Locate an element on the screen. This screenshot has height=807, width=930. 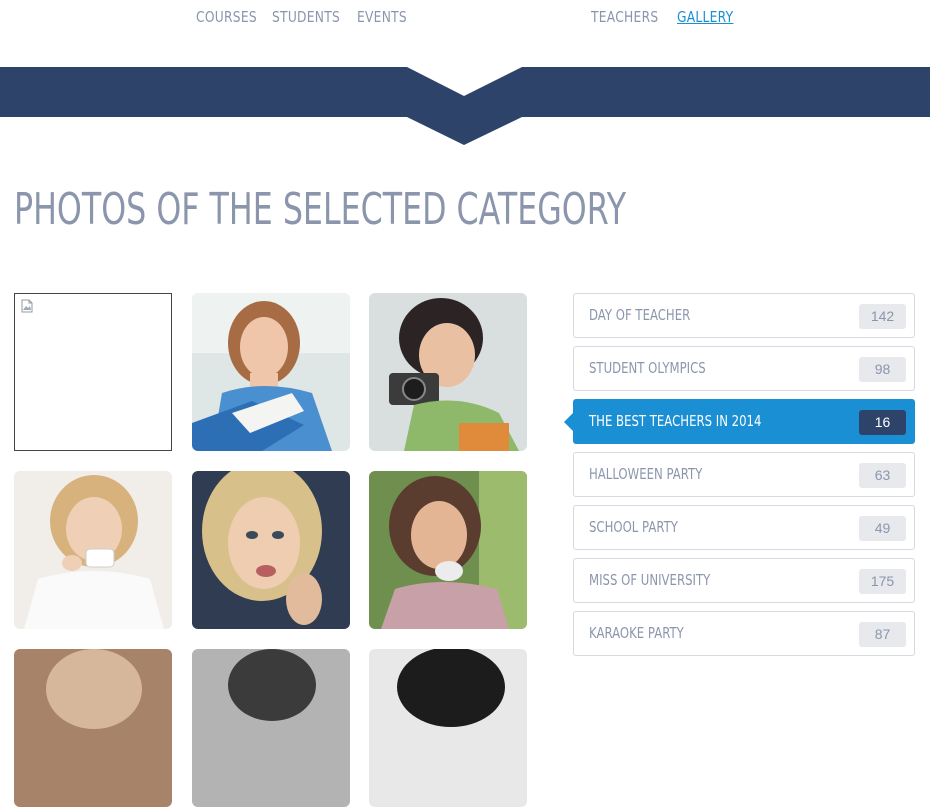
category-best-teachers-2014: The best teachers in 2014 16 is located at coordinates (739, 421).